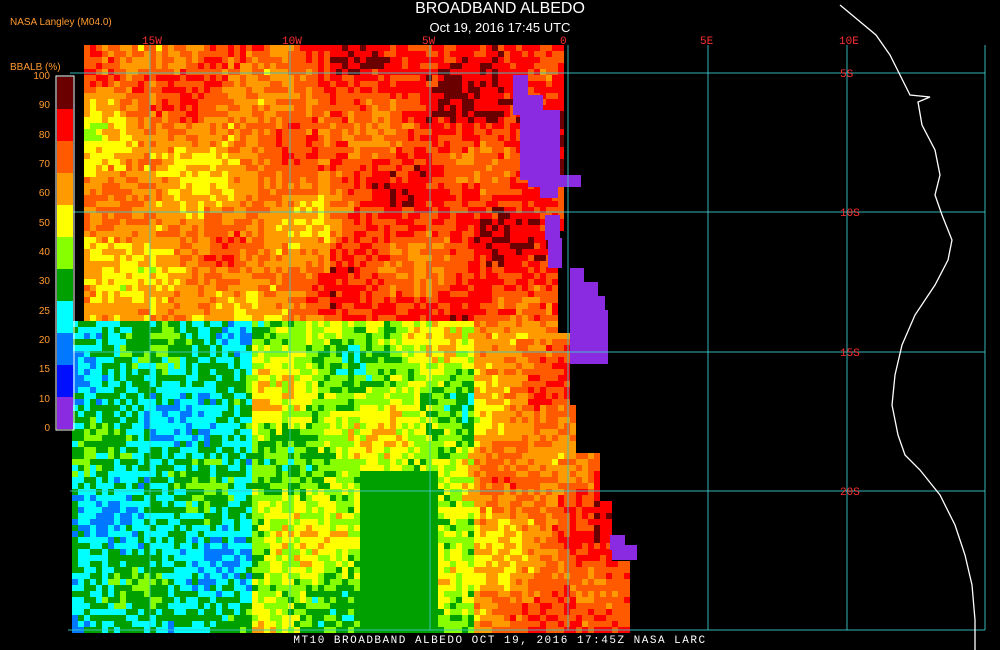 The height and width of the screenshot is (650, 1000). Describe the element at coordinates (44, 135) in the screenshot. I see `colorbar-tick-label: 80` at that location.